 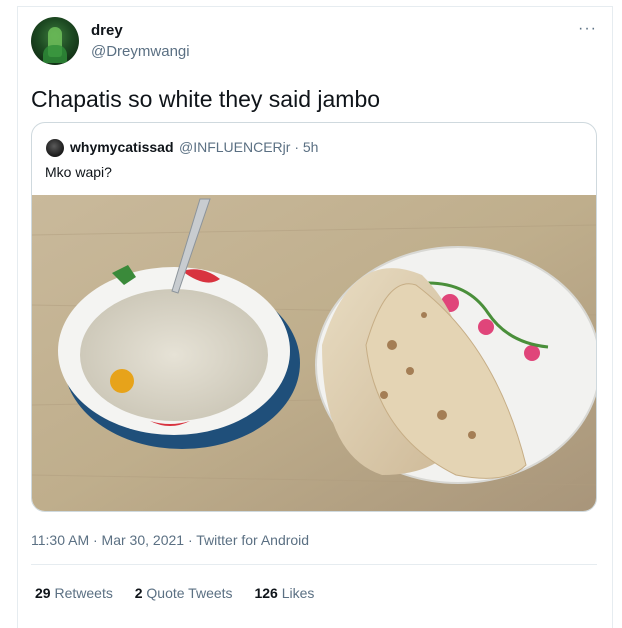 What do you see at coordinates (206, 99) in the screenshot?
I see `tweet-text: Chapatis so white they said jambo` at bounding box center [206, 99].